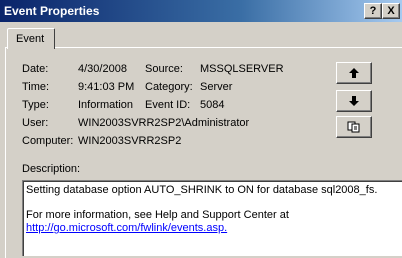 The image size is (402, 258). Describe the element at coordinates (201, 11) in the screenshot. I see `title-bar: Event Properties ? X` at that location.